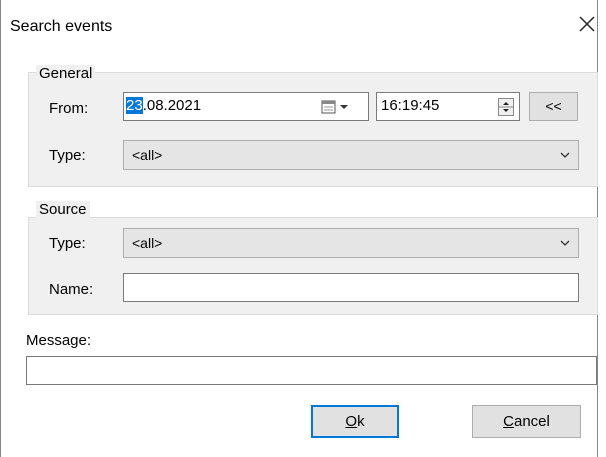 This screenshot has width=606, height=457. I want to click on spin-up-down-icon, so click(506, 107).